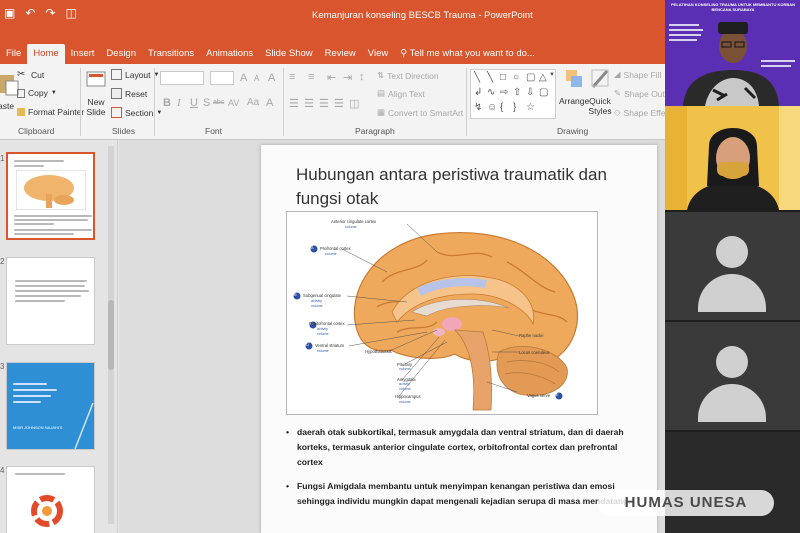  What do you see at coordinates (292, 77) in the screenshot?
I see `bullets-button: ≡` at bounding box center [292, 77].